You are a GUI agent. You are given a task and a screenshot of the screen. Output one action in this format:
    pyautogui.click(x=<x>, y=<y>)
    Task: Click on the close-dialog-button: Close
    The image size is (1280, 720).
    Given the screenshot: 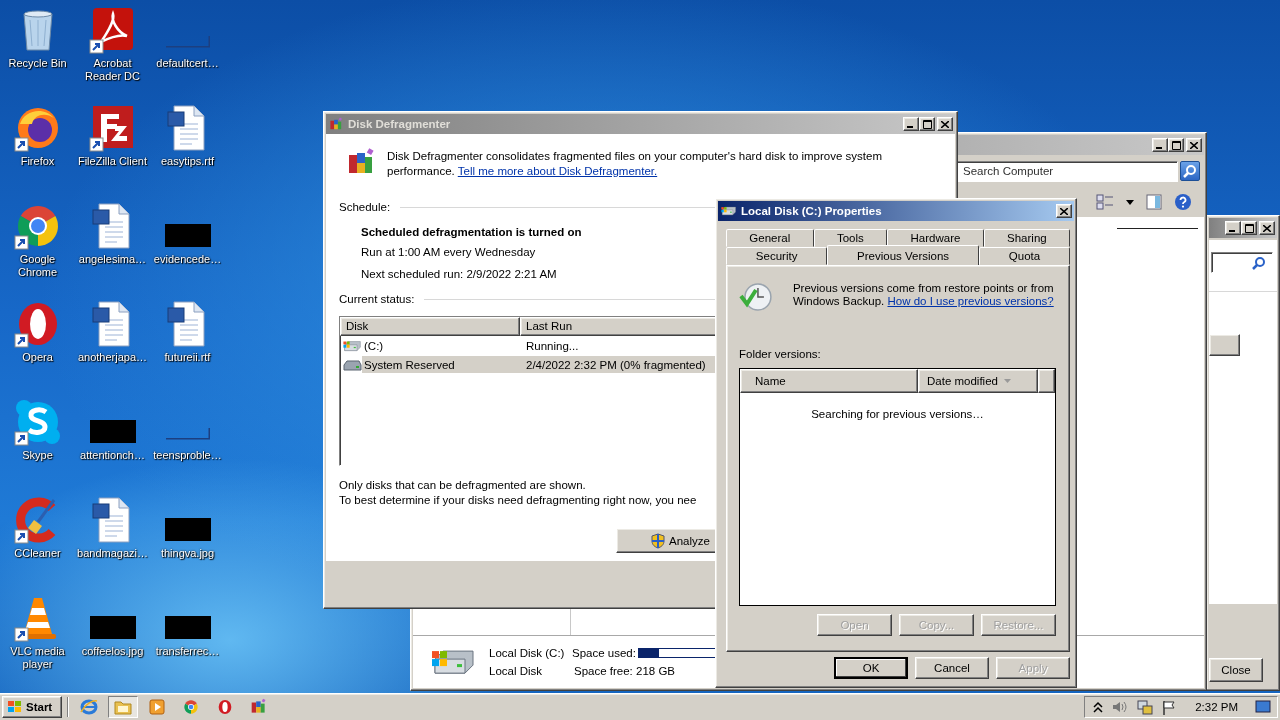 What is the action you would take?
    pyautogui.click(x=1236, y=670)
    